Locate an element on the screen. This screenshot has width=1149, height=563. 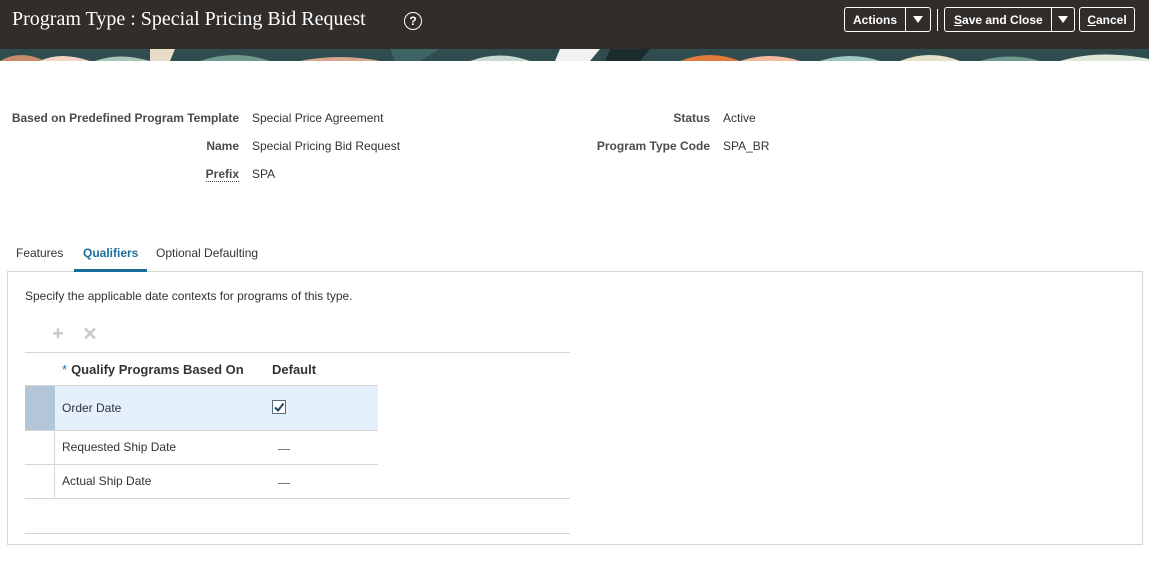
qualifier-name: Actual Ship Date is located at coordinates (107, 481).